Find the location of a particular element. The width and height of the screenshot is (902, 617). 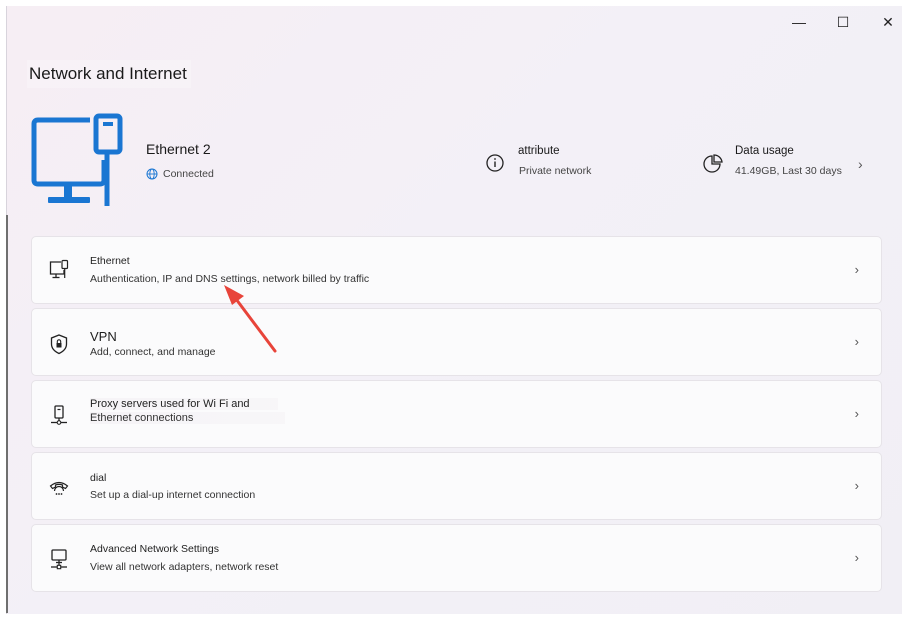

ethernet-card-title: Ethernet is located at coordinates (110, 261).